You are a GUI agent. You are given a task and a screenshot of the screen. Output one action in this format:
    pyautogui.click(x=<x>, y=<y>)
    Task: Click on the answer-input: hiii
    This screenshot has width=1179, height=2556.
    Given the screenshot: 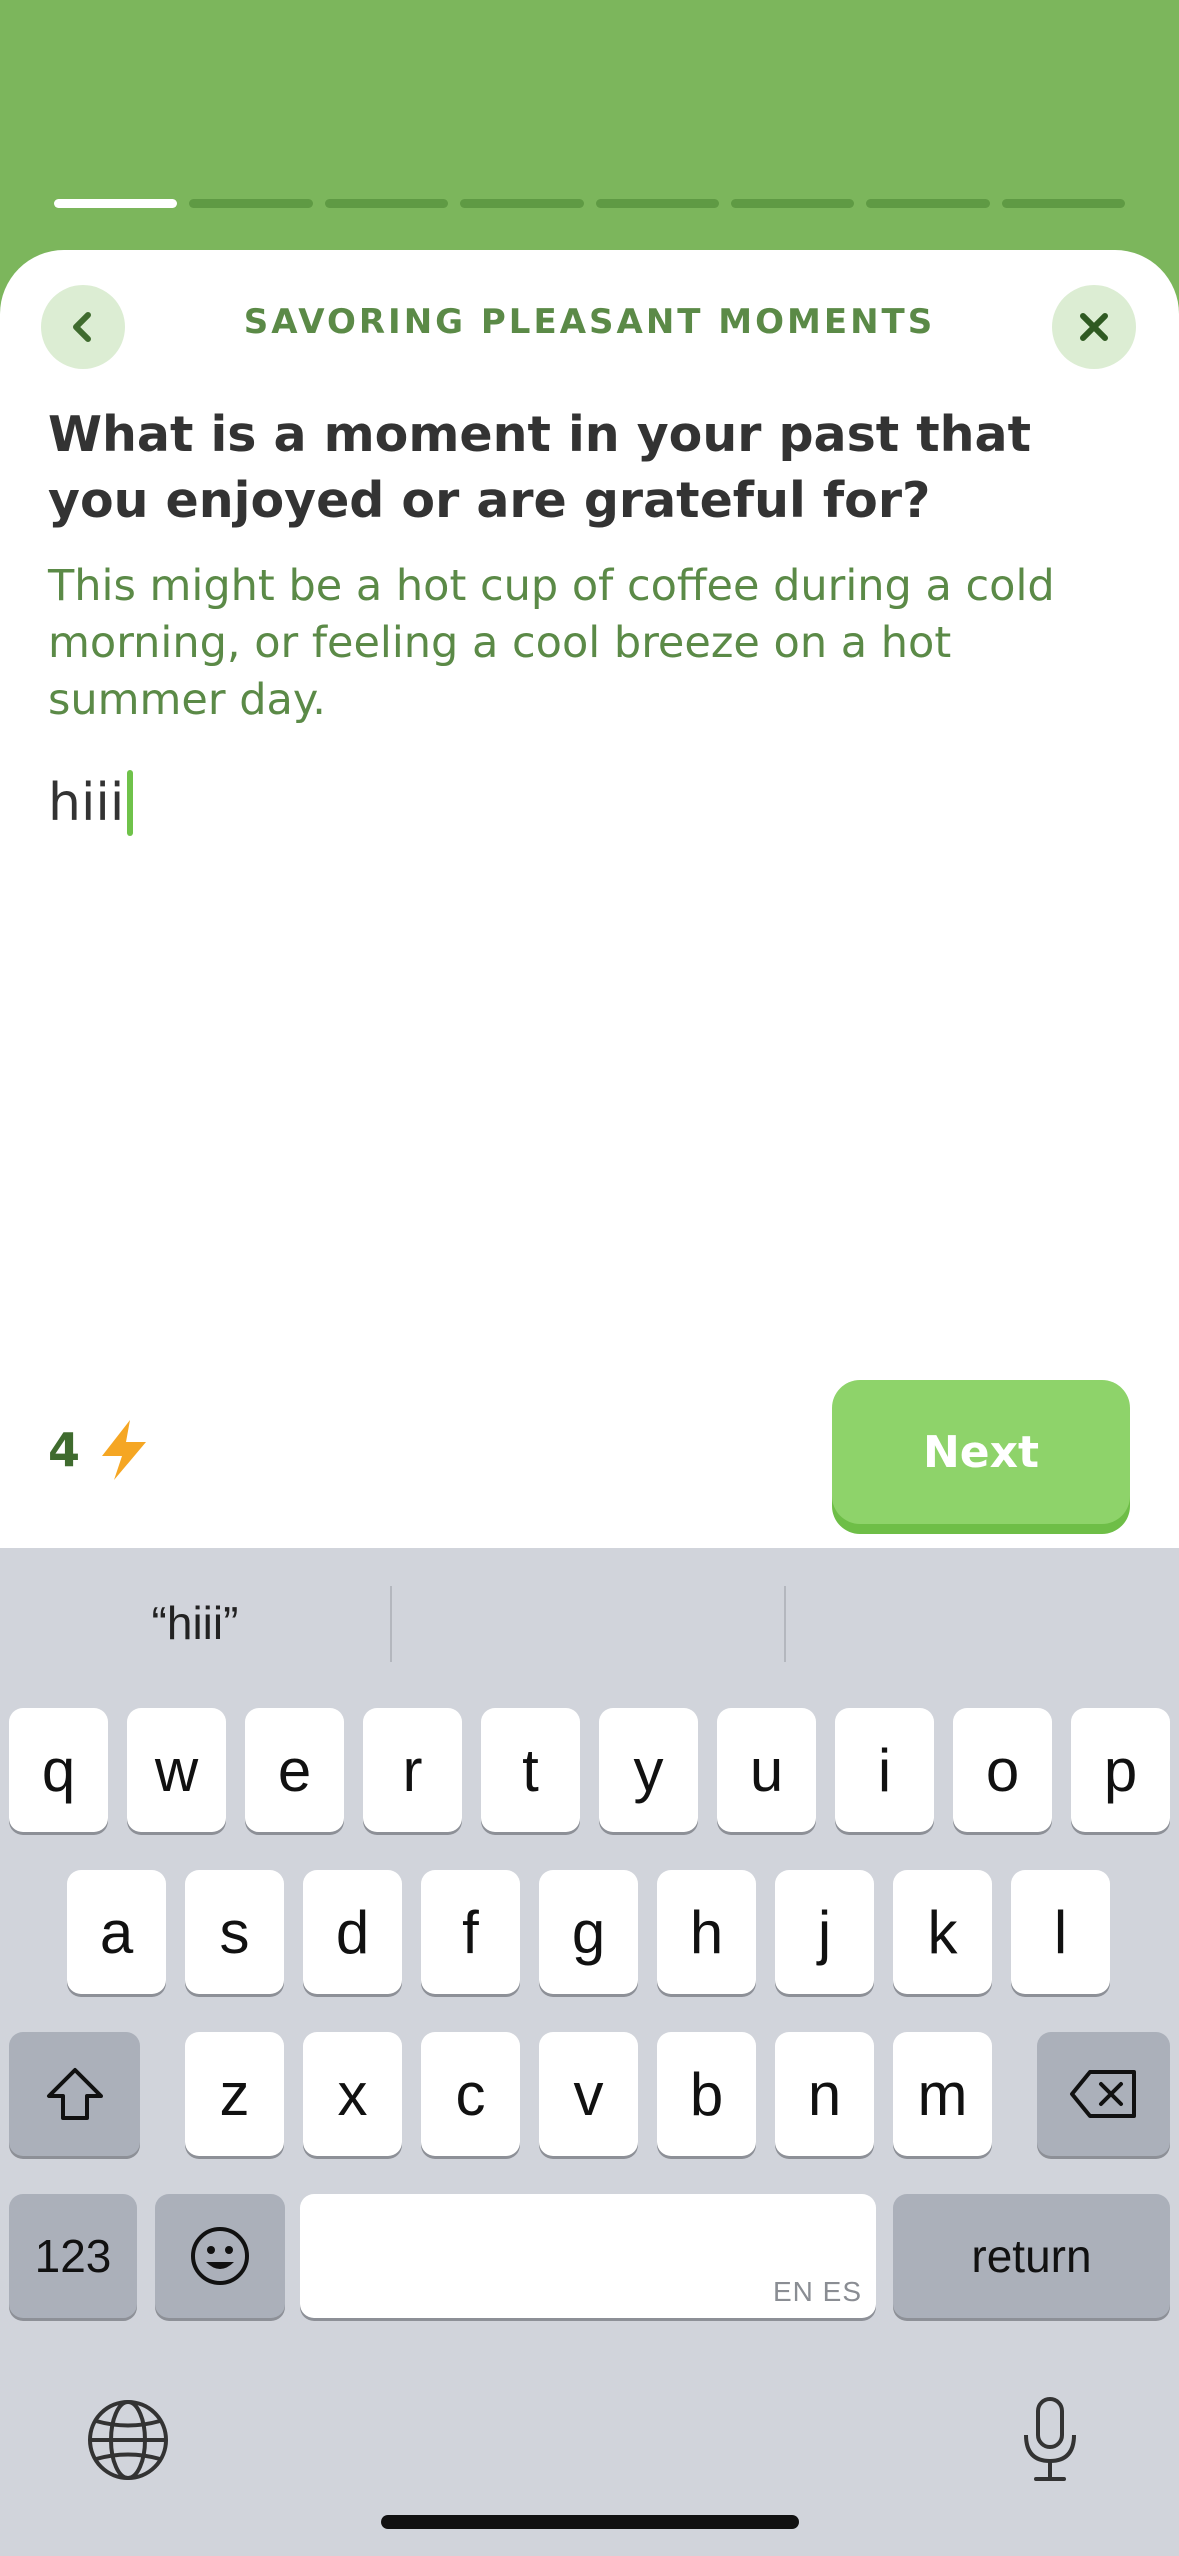 What is the action you would take?
    pyautogui.click(x=91, y=803)
    